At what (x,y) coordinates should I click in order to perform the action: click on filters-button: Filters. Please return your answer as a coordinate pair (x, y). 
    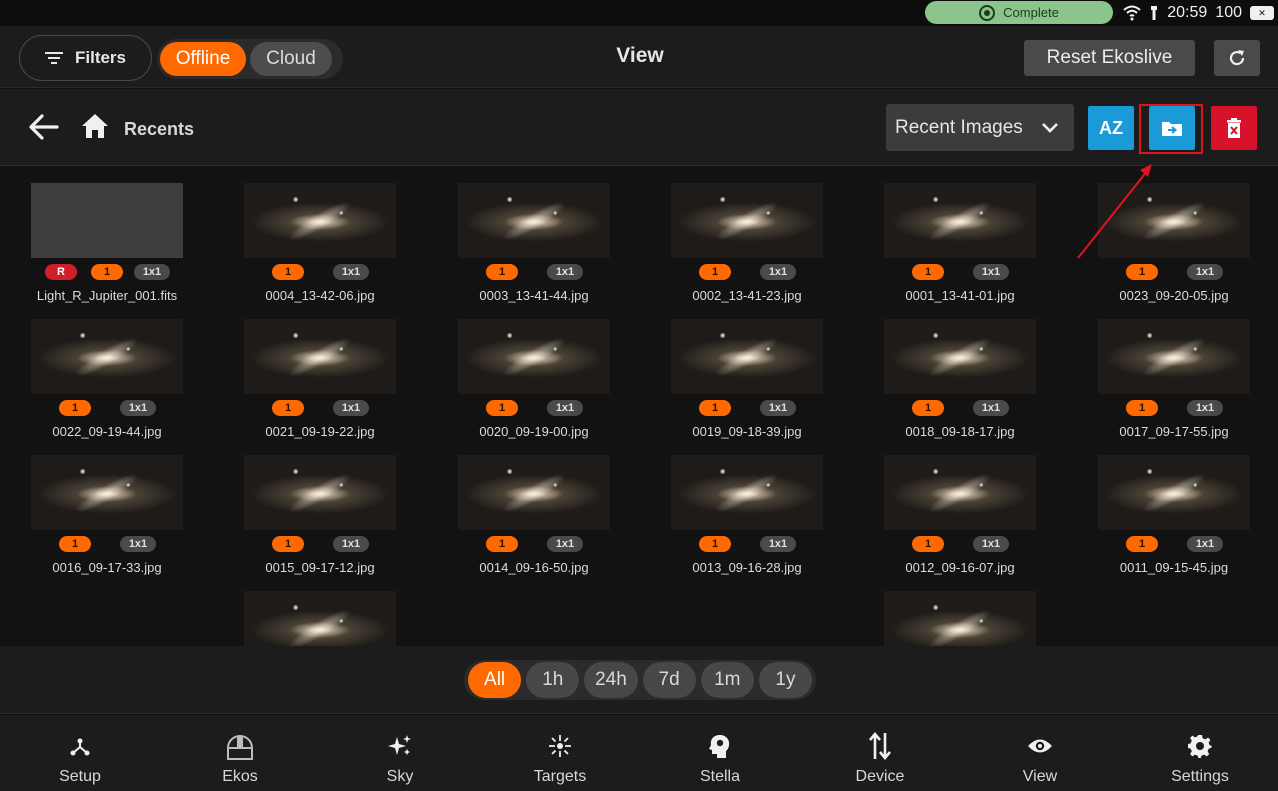
    Looking at the image, I should click on (85, 58).